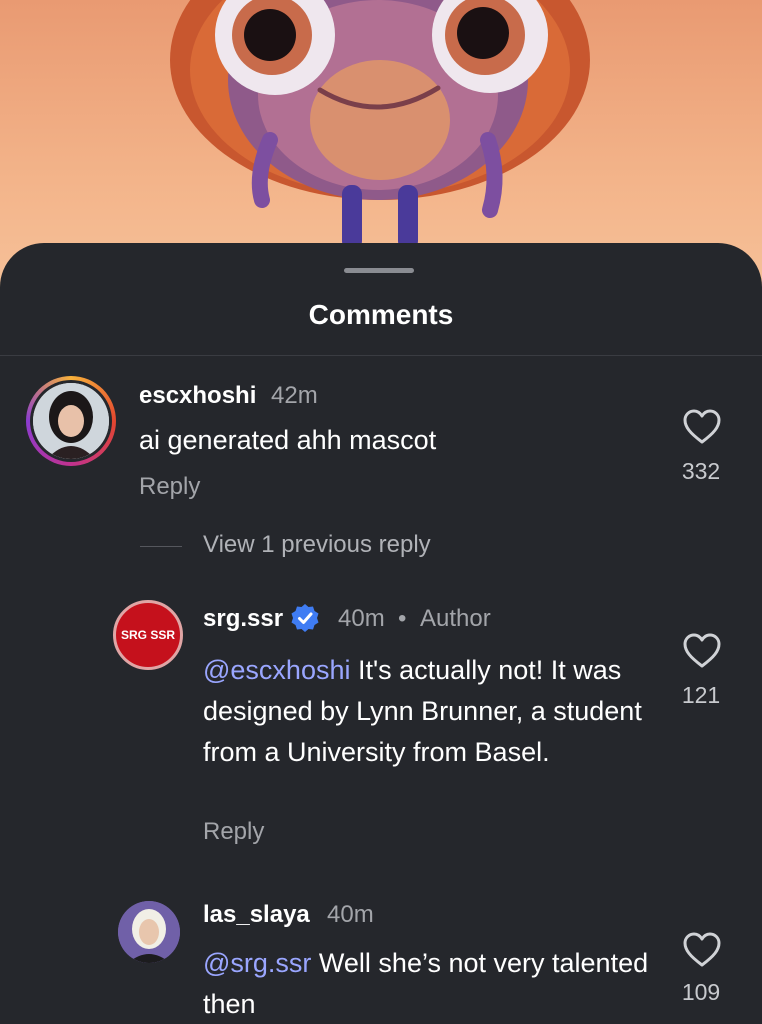 The height and width of the screenshot is (1024, 762). What do you see at coordinates (148, 635) in the screenshot?
I see `avatar: SRG SSR` at bounding box center [148, 635].